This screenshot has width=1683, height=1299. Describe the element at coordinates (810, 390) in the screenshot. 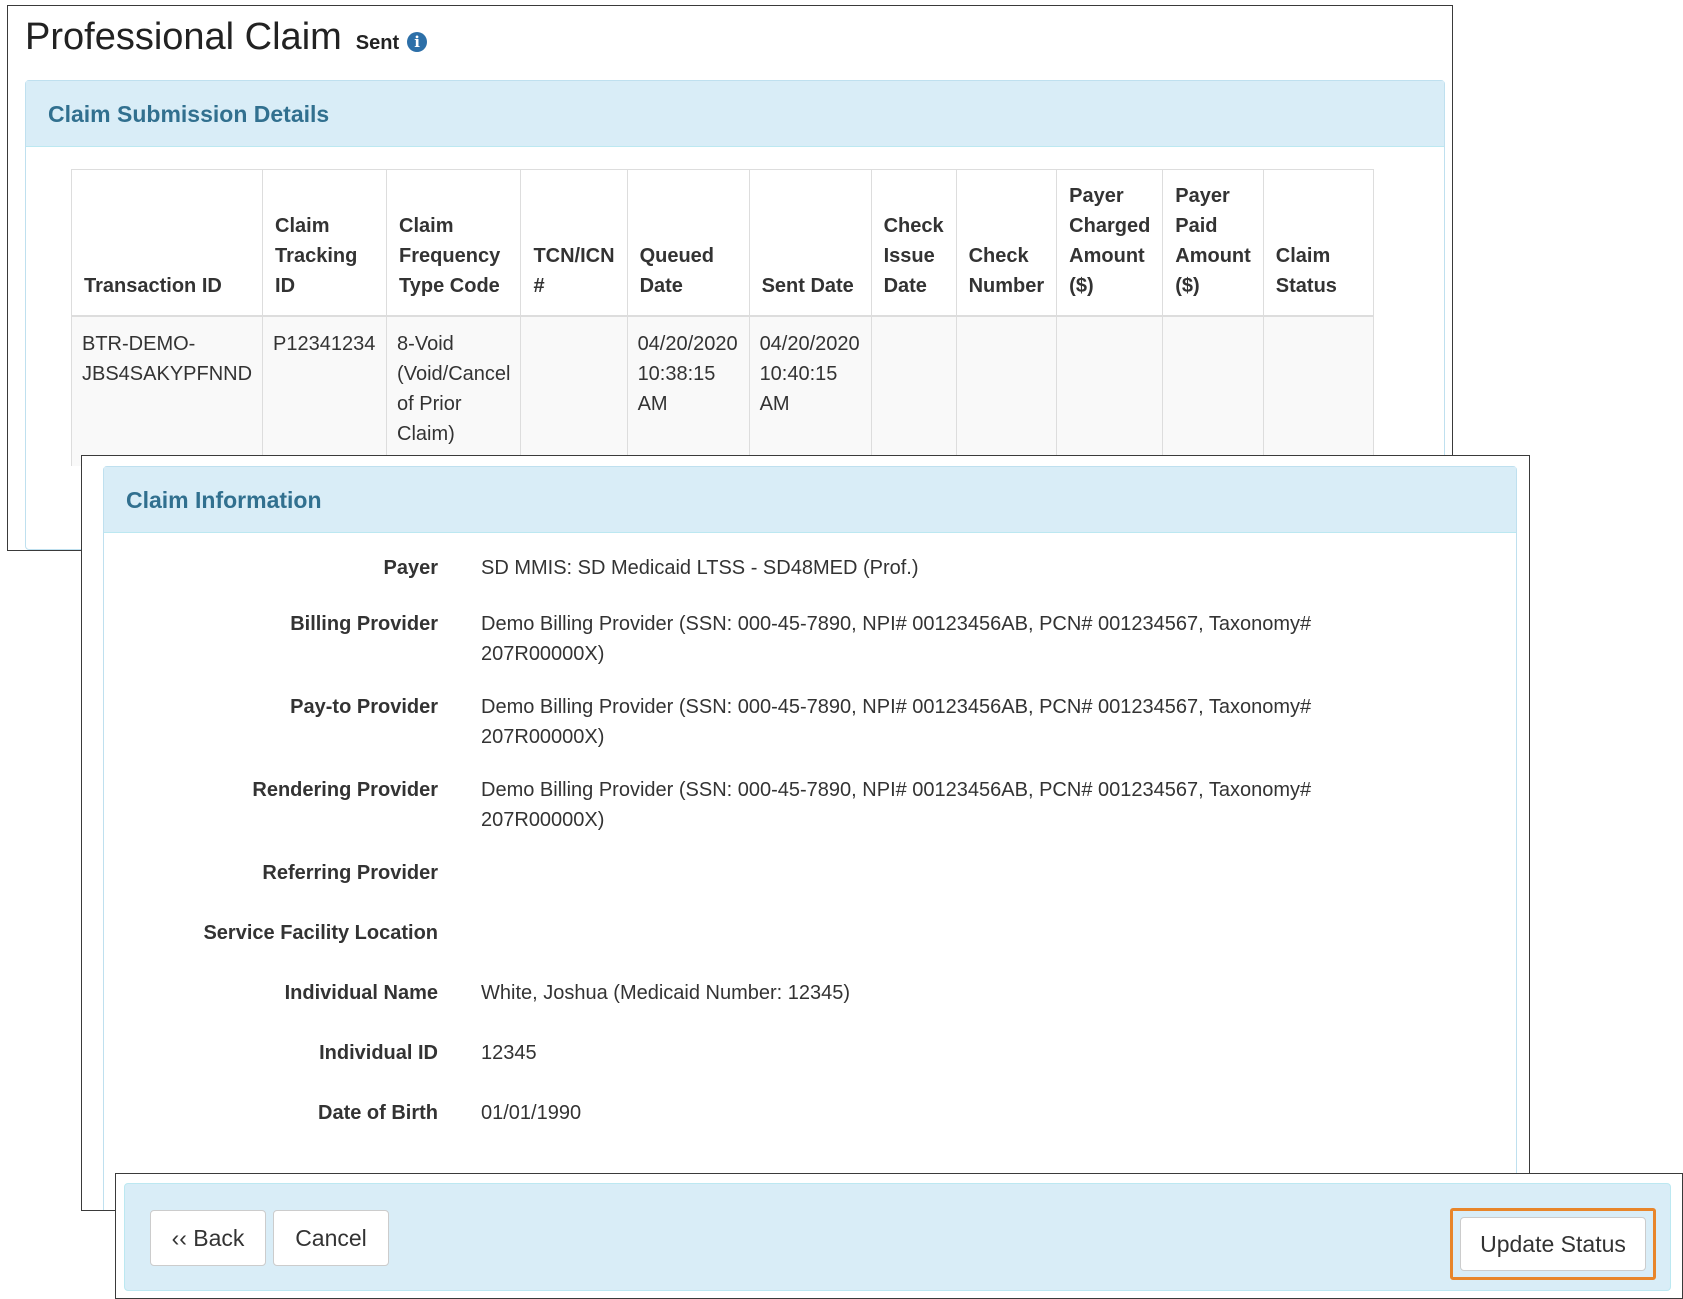

I see `cell-sent-date: 04/20/2020 10:40:15 AM` at that location.